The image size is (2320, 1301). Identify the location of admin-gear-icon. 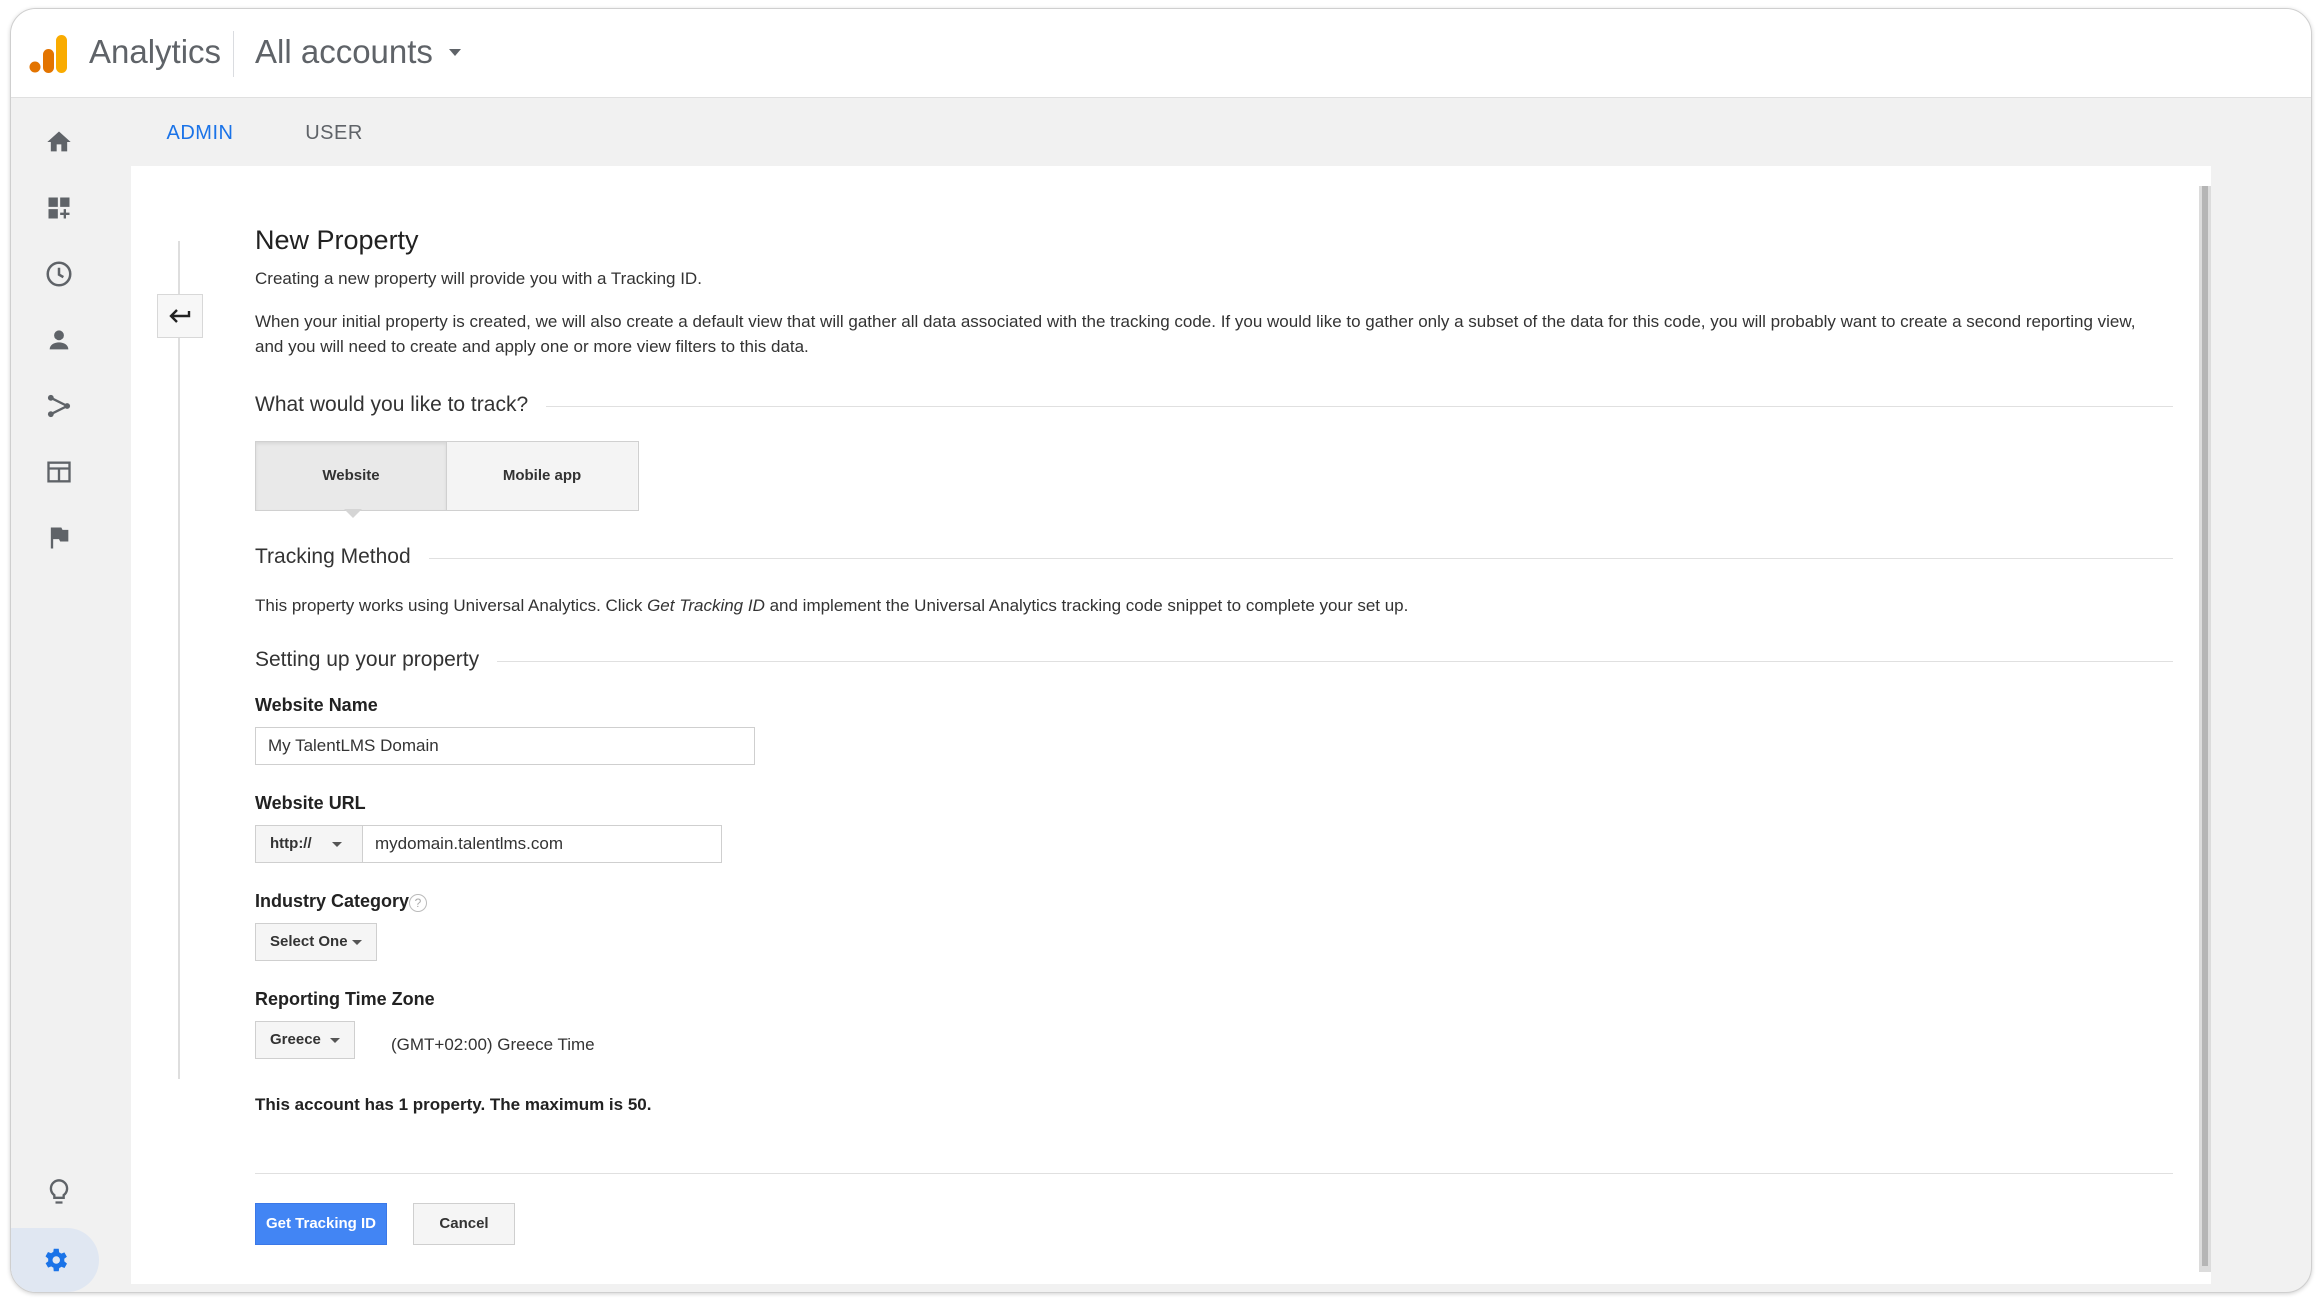
(55, 1260).